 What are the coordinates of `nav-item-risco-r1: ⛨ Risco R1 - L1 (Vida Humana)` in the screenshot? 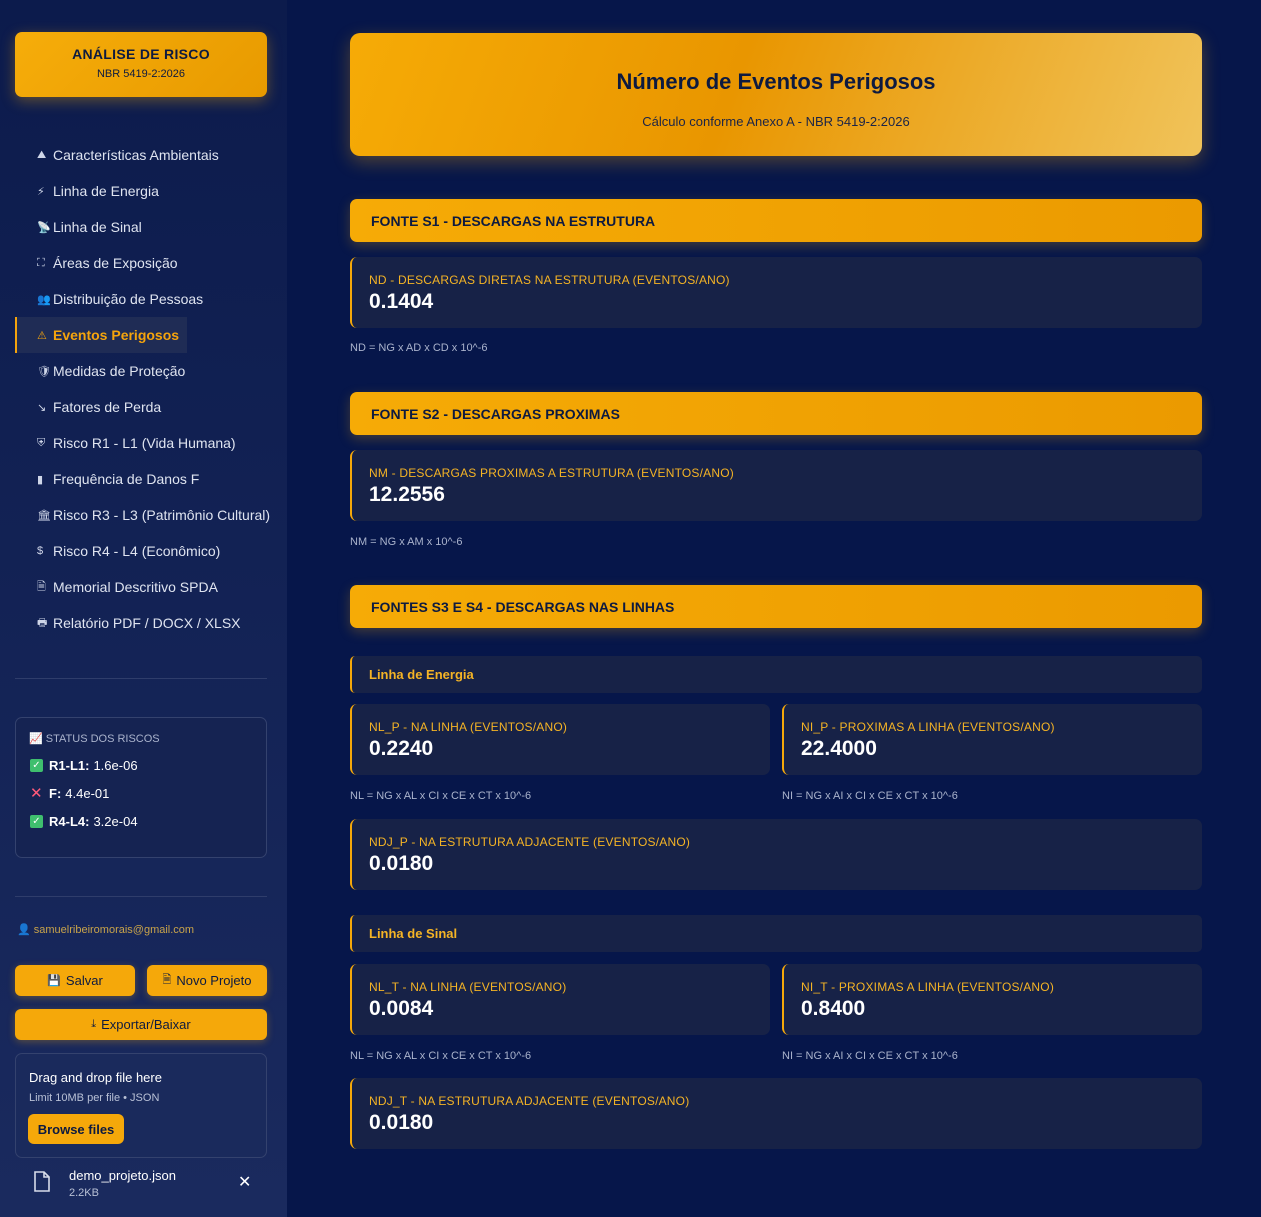 It's located at (151, 443).